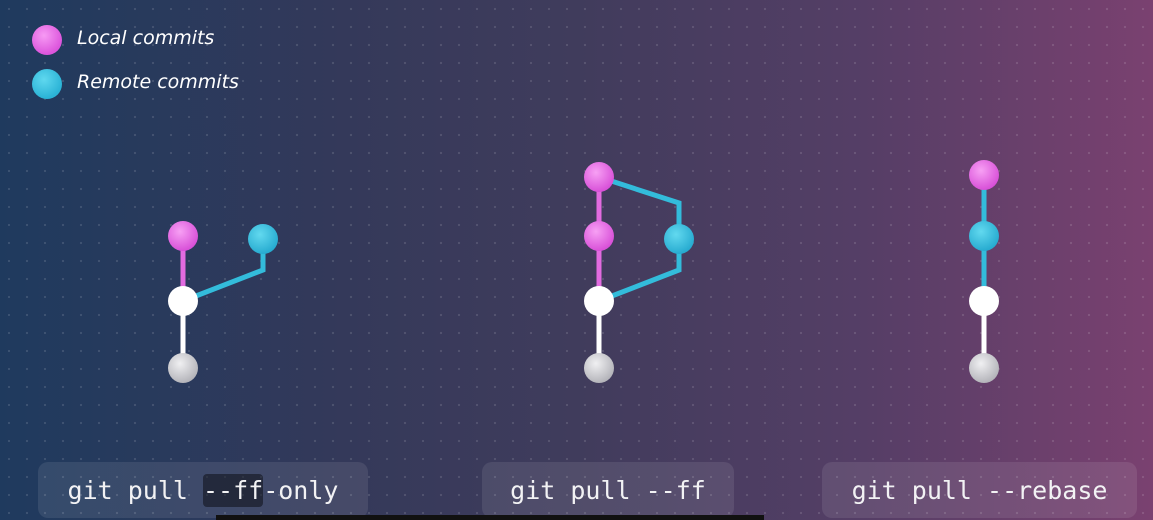 This screenshot has width=1153, height=520. Describe the element at coordinates (639, 283) in the screenshot. I see `graph-ff-merge` at that location.